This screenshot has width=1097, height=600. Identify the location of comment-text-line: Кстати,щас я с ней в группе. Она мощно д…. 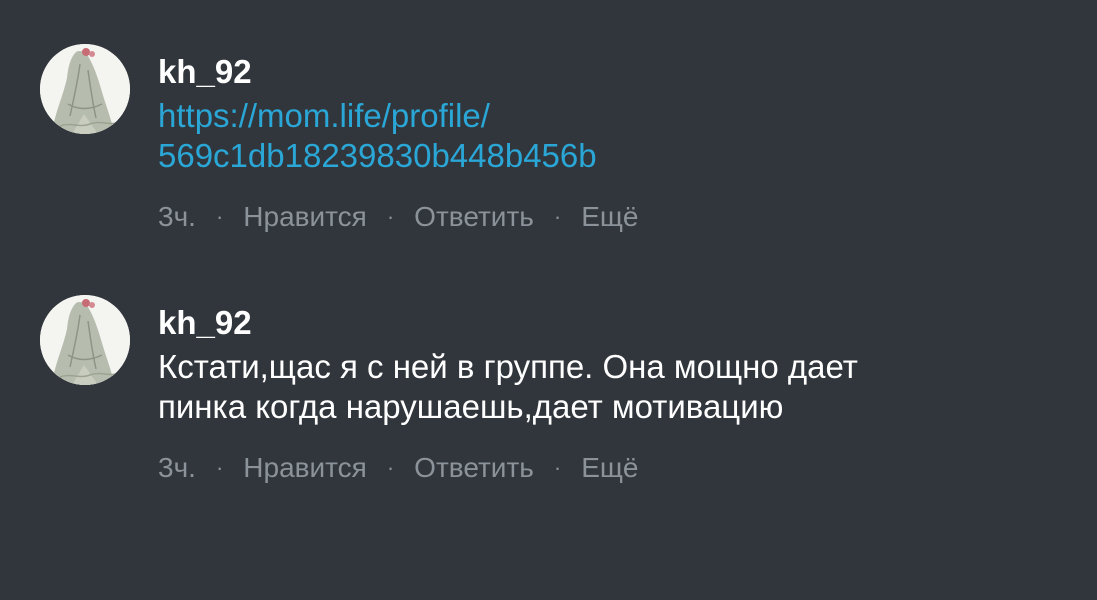
(508, 366).